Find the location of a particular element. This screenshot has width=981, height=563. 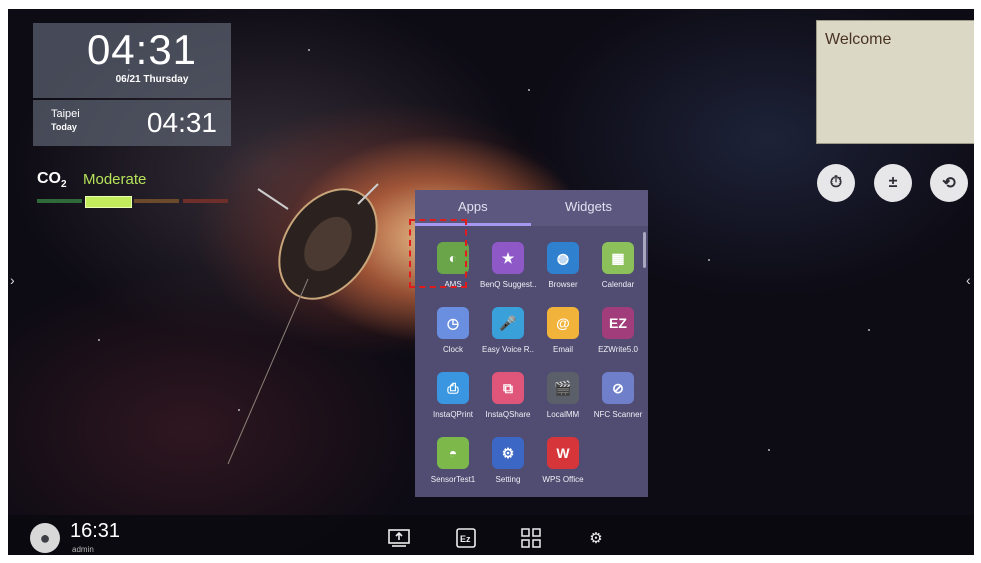

app-android: ◓ SensorTest1 is located at coordinates (453, 460).